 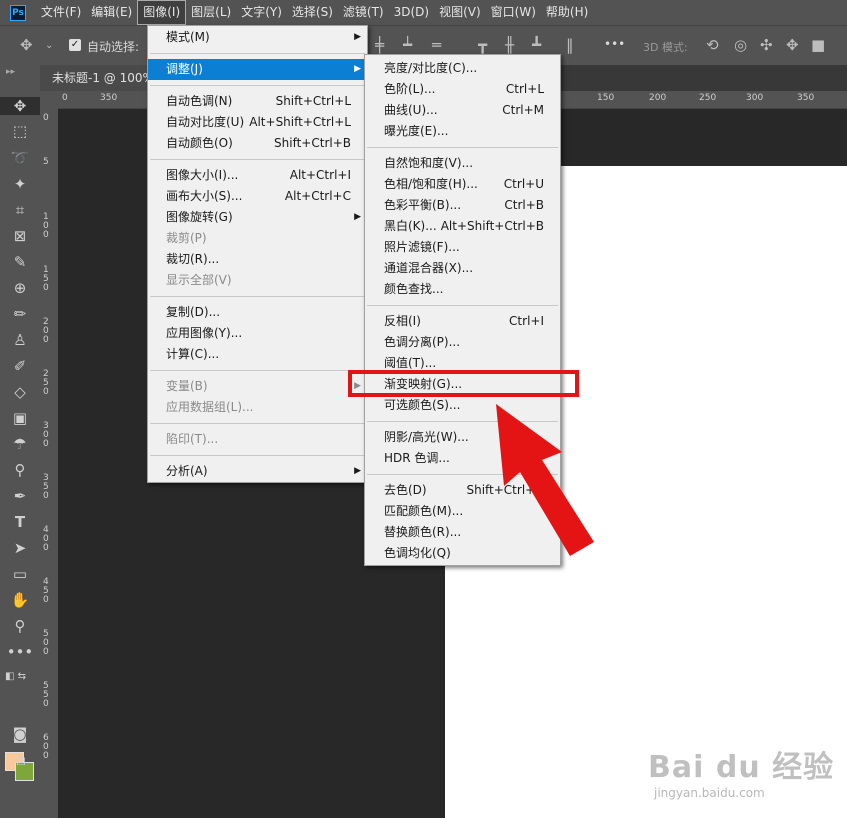 I want to click on image-menu-item: 画布大小(S)... Alt+Ctrl+C, so click(x=257, y=196).